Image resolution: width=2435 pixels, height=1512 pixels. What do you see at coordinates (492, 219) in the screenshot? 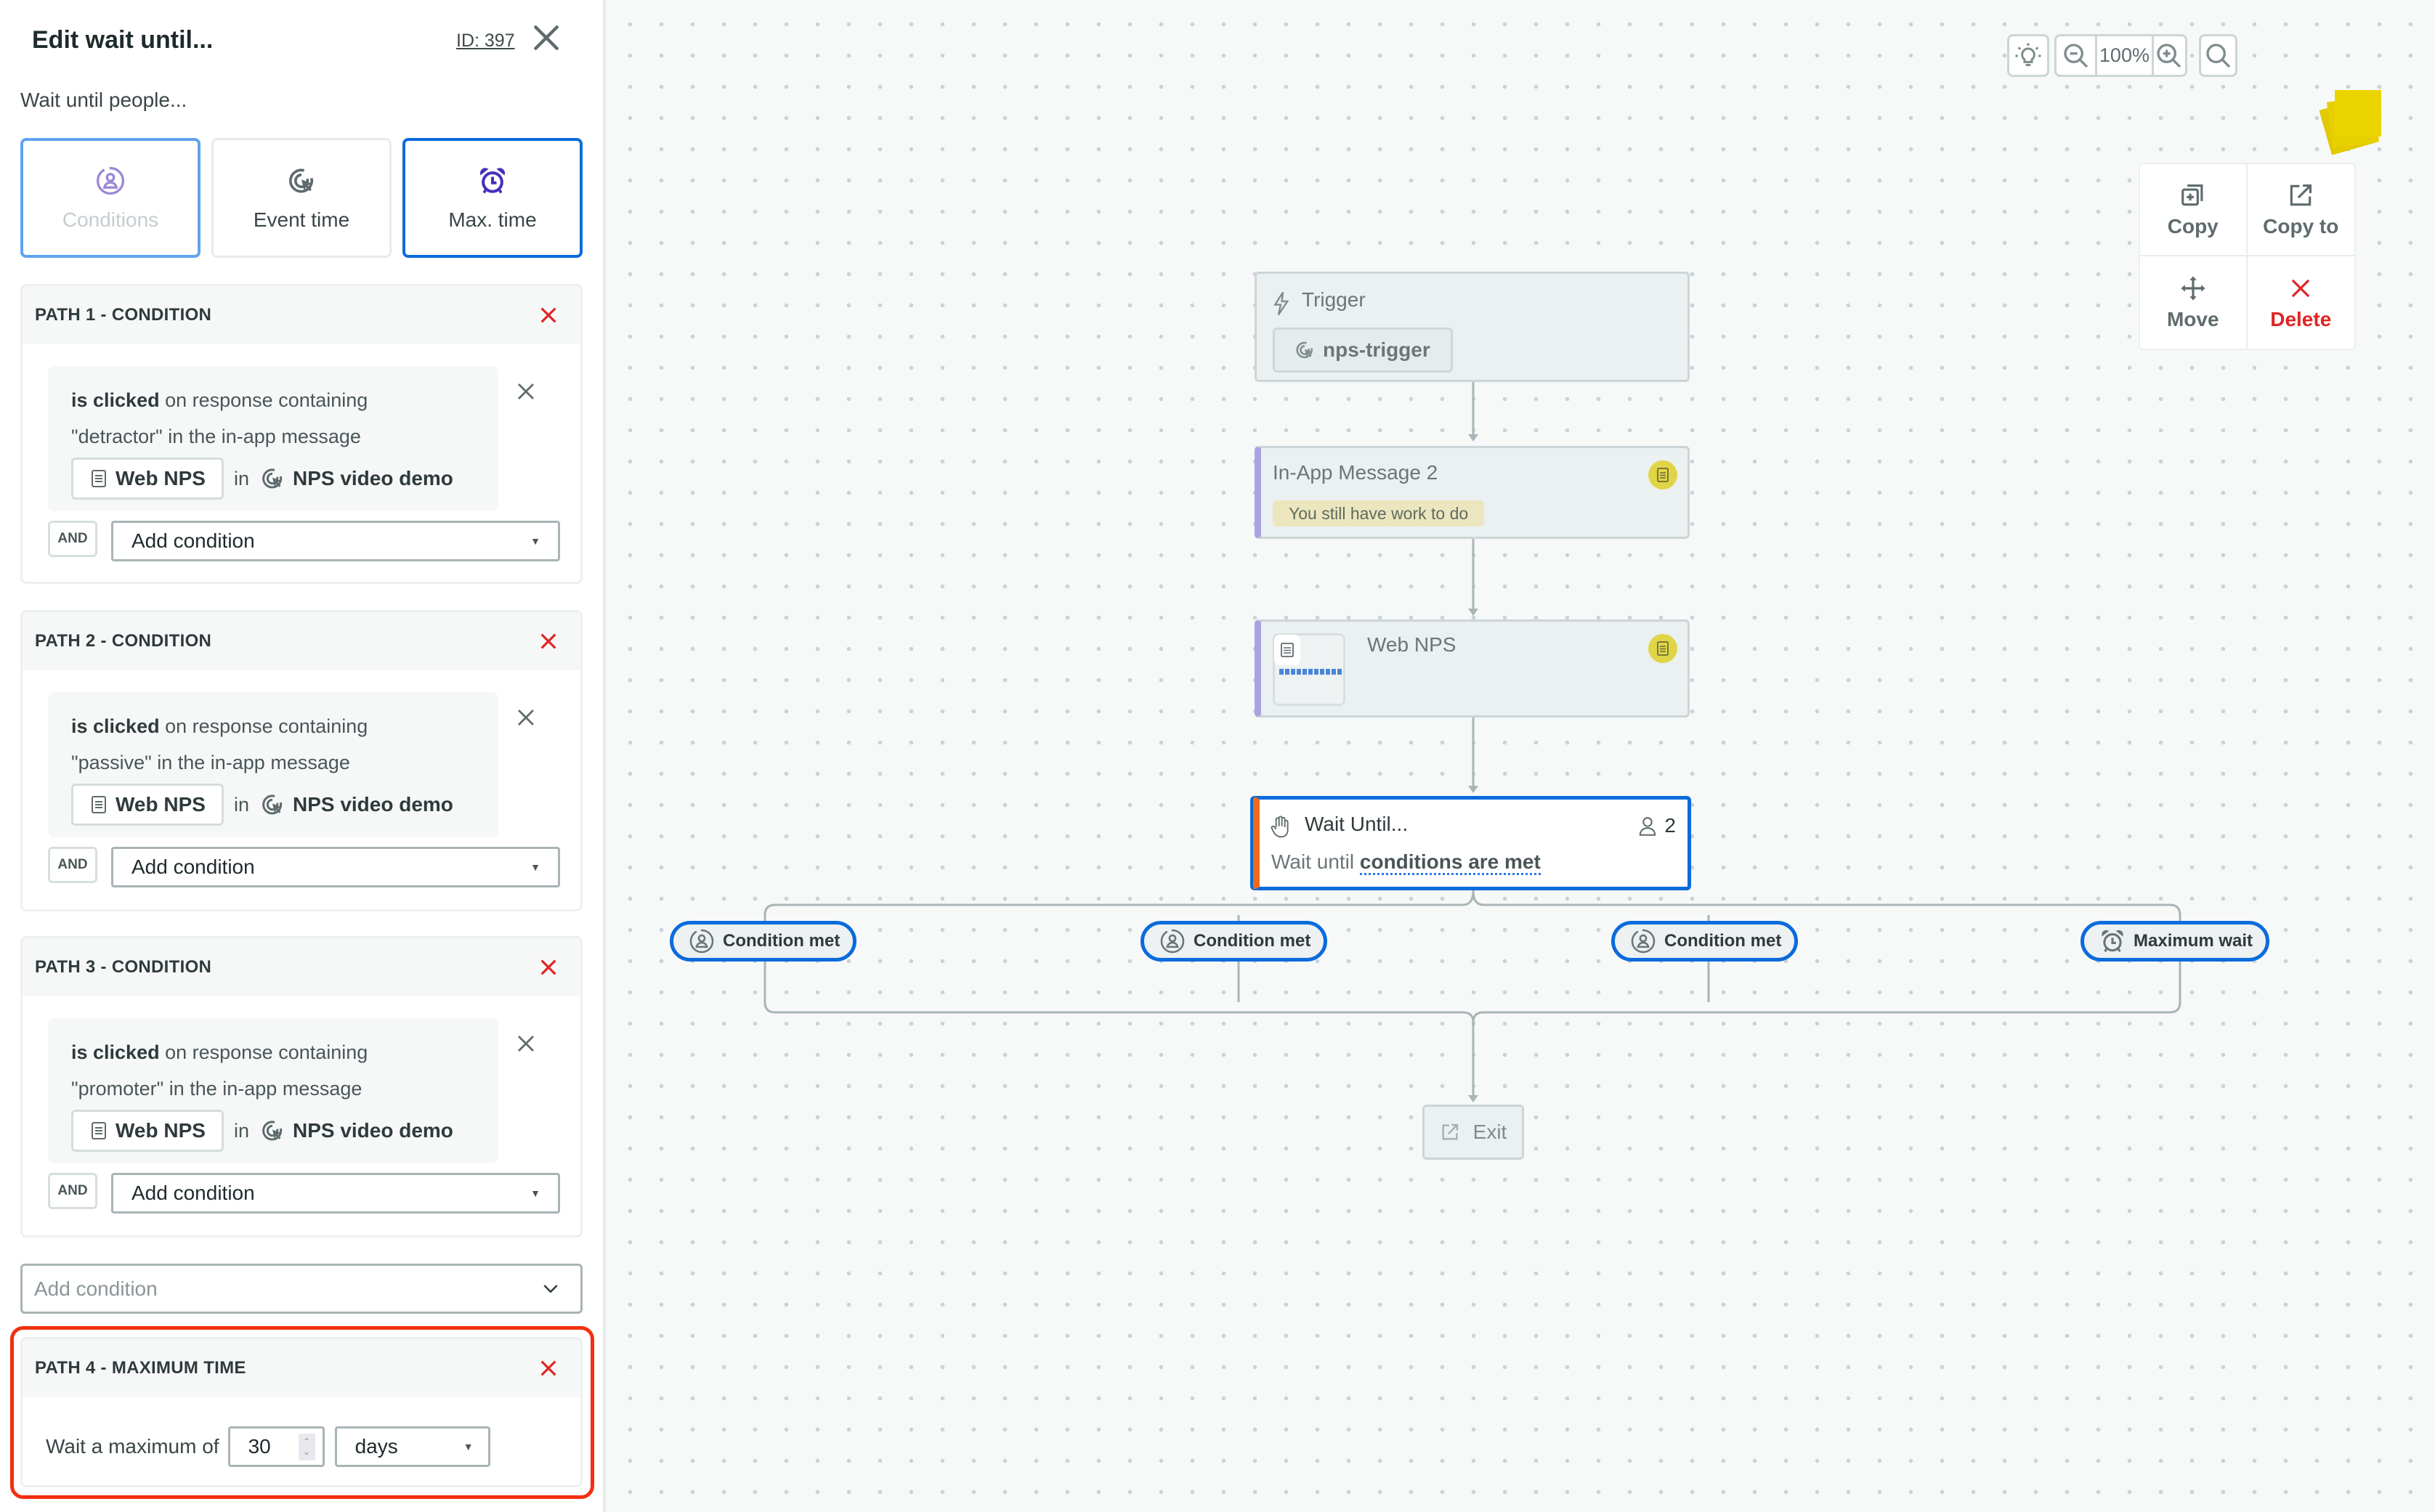
I see `tile-max-time-label: Max. time` at bounding box center [492, 219].